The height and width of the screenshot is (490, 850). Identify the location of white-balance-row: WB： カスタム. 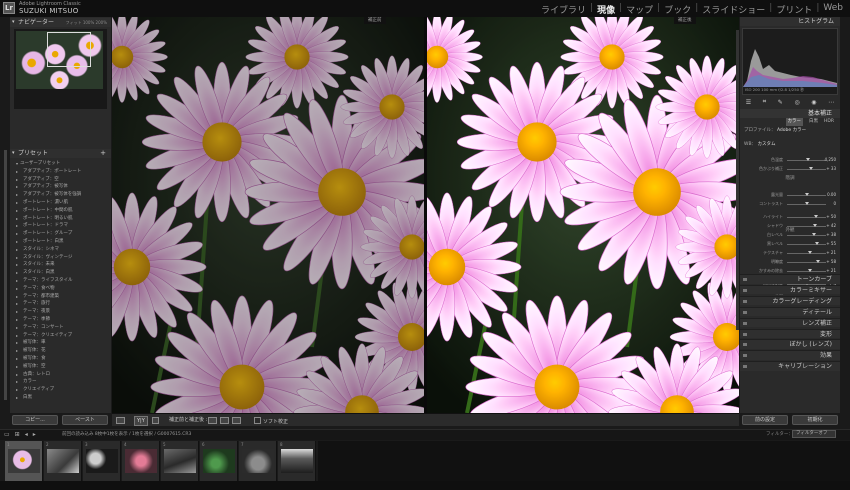
(791, 145).